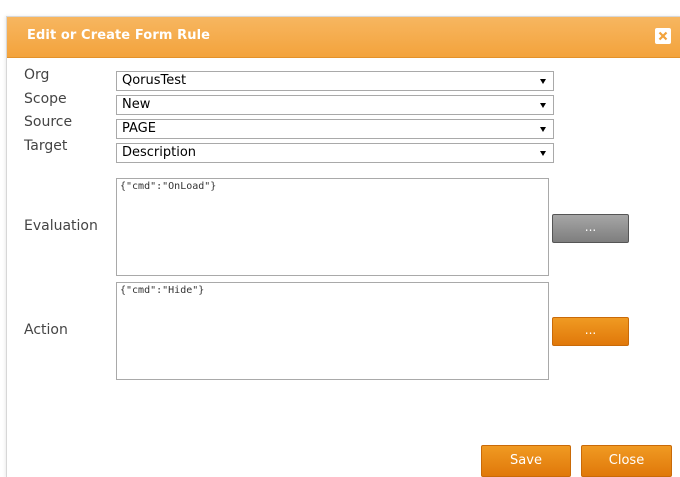  I want to click on save-button: Save, so click(526, 461).